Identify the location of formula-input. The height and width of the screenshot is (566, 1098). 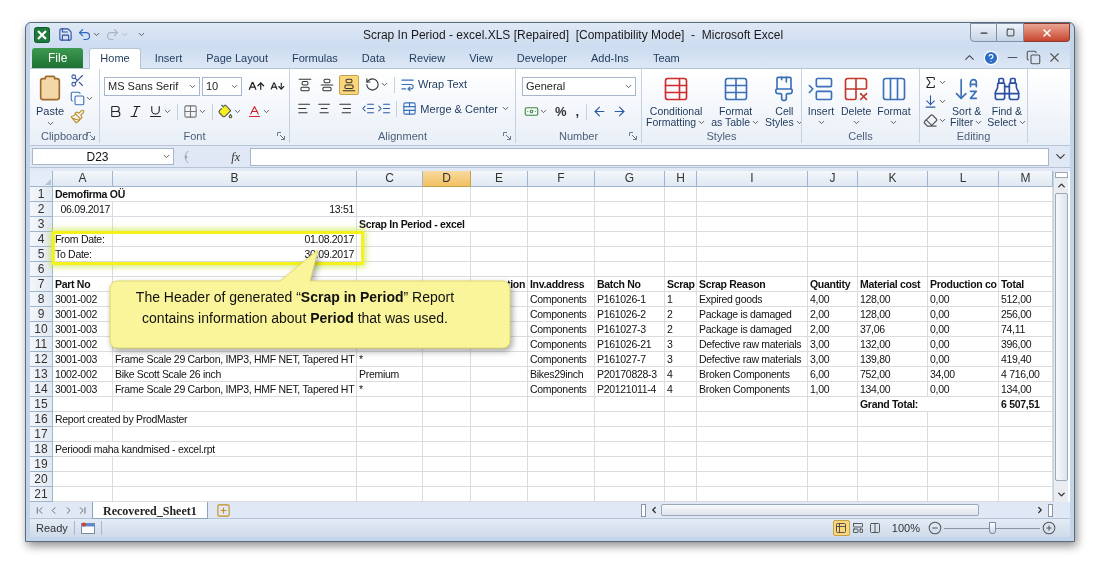
(649, 156).